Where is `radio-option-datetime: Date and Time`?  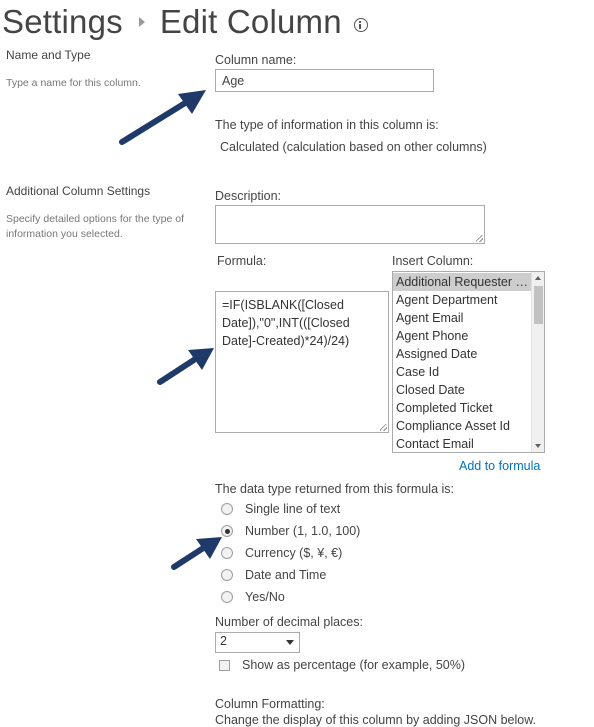 radio-option-datetime: Date and Time is located at coordinates (290, 575).